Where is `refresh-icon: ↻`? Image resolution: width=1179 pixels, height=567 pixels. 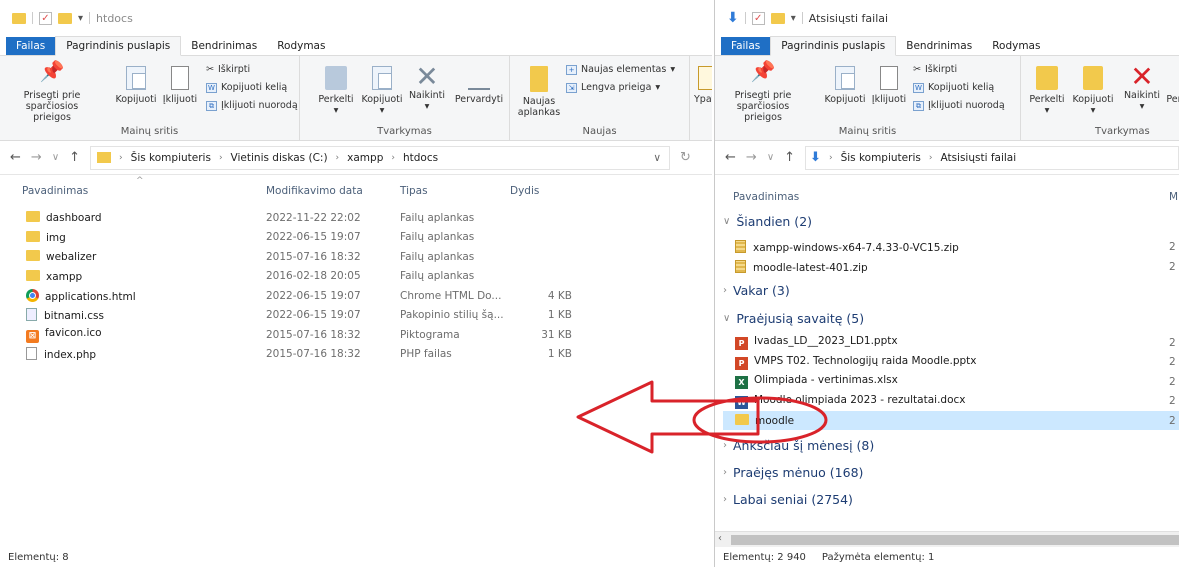 refresh-icon: ↻ is located at coordinates (685, 157).